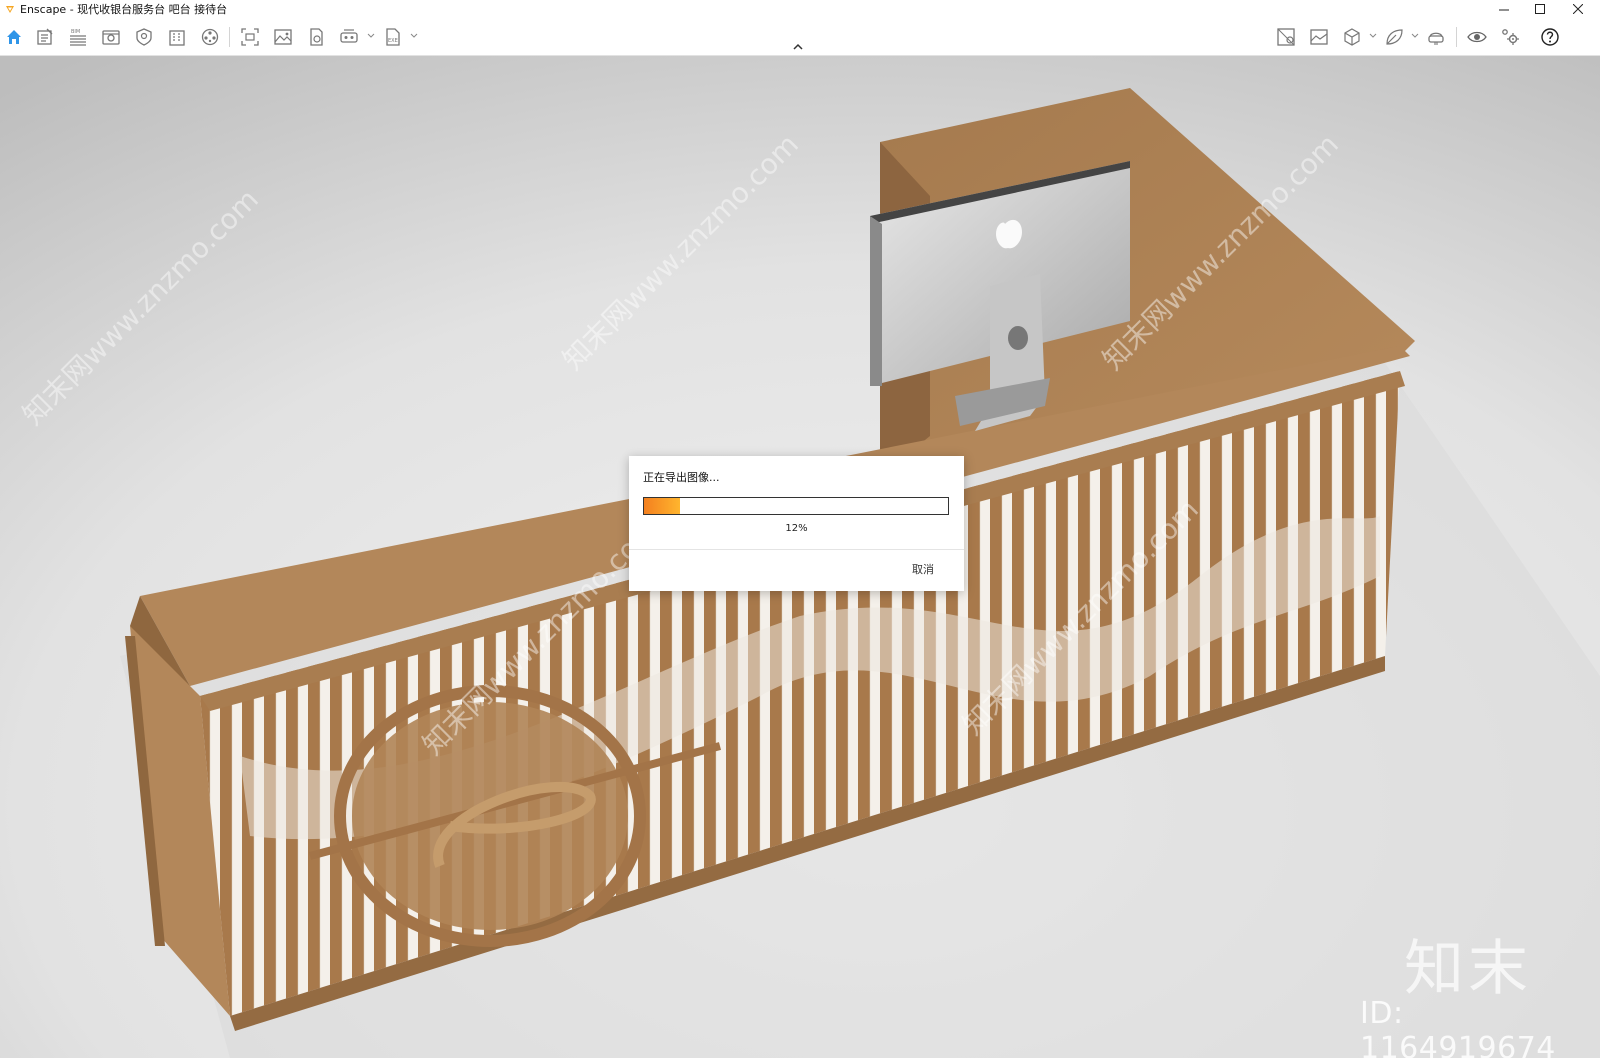 The height and width of the screenshot is (1058, 1600). I want to click on project-notes-icon, so click(45, 36).